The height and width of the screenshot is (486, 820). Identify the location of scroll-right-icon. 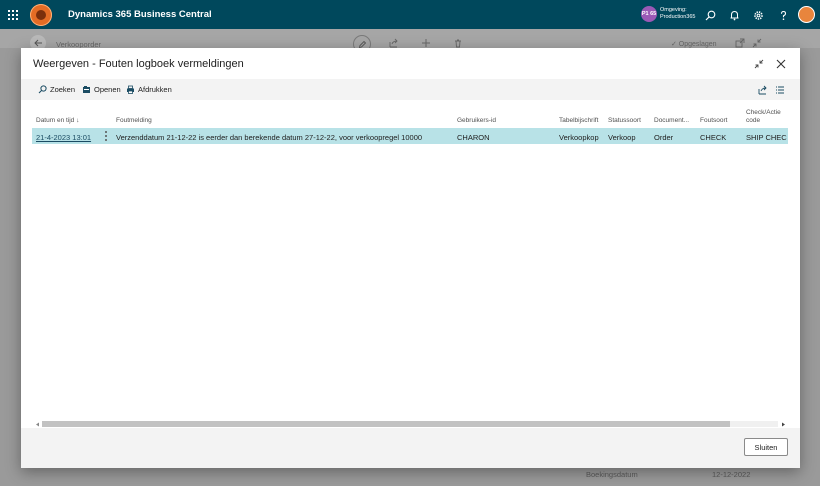
(783, 424).